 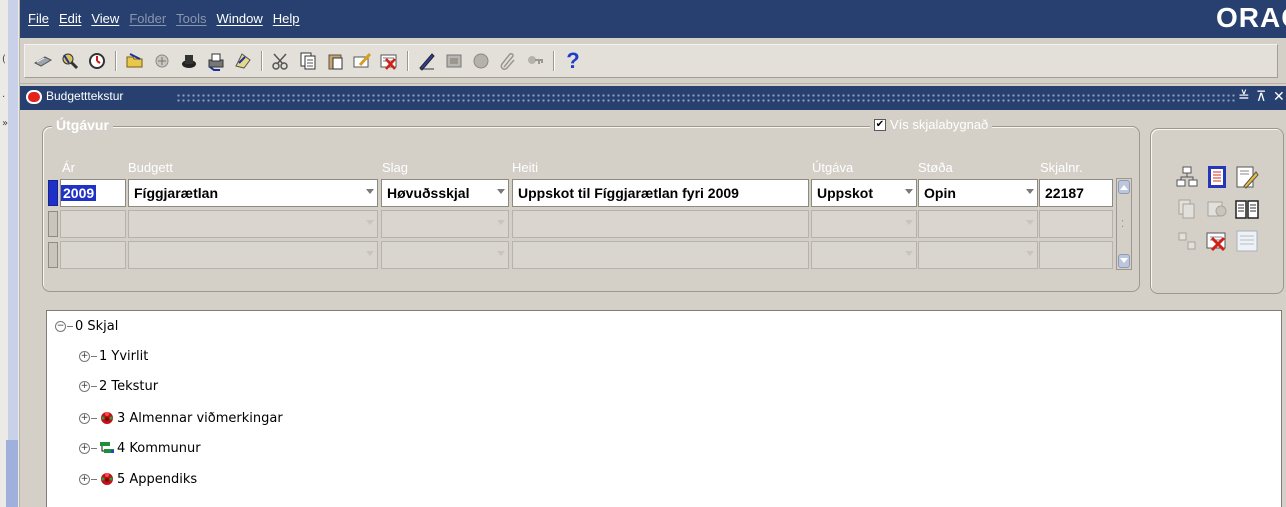 I want to click on field-value: Uppskot, so click(x=845, y=193).